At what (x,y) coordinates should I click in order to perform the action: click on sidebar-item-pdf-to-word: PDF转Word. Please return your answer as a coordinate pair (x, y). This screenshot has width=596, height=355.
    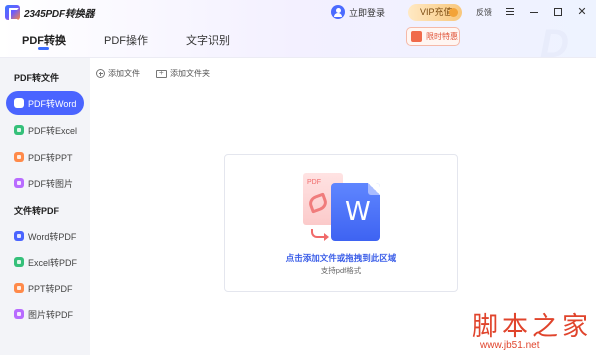
    Looking at the image, I should click on (45, 103).